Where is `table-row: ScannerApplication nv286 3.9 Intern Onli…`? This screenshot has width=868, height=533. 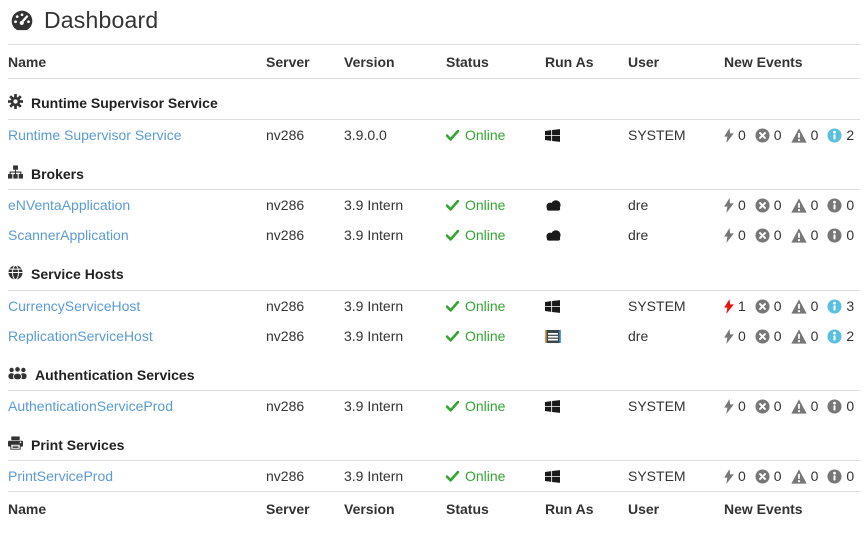 table-row: ScannerApplication nv286 3.9 Intern Onli… is located at coordinates (434, 235).